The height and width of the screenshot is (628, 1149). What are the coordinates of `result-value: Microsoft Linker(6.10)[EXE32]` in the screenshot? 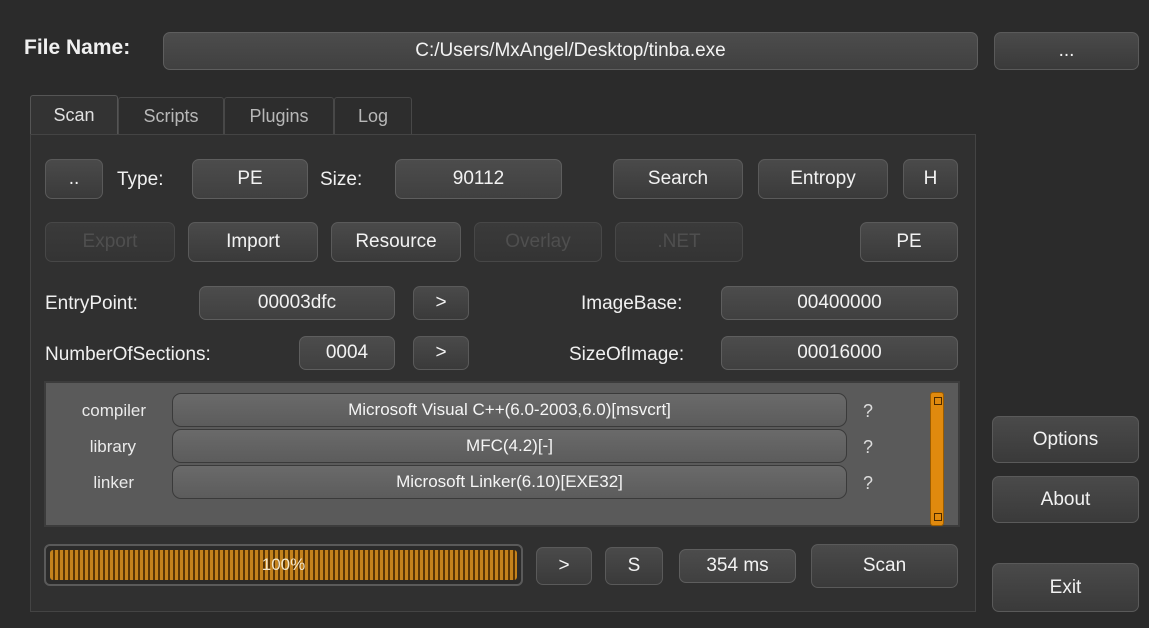 It's located at (509, 482).